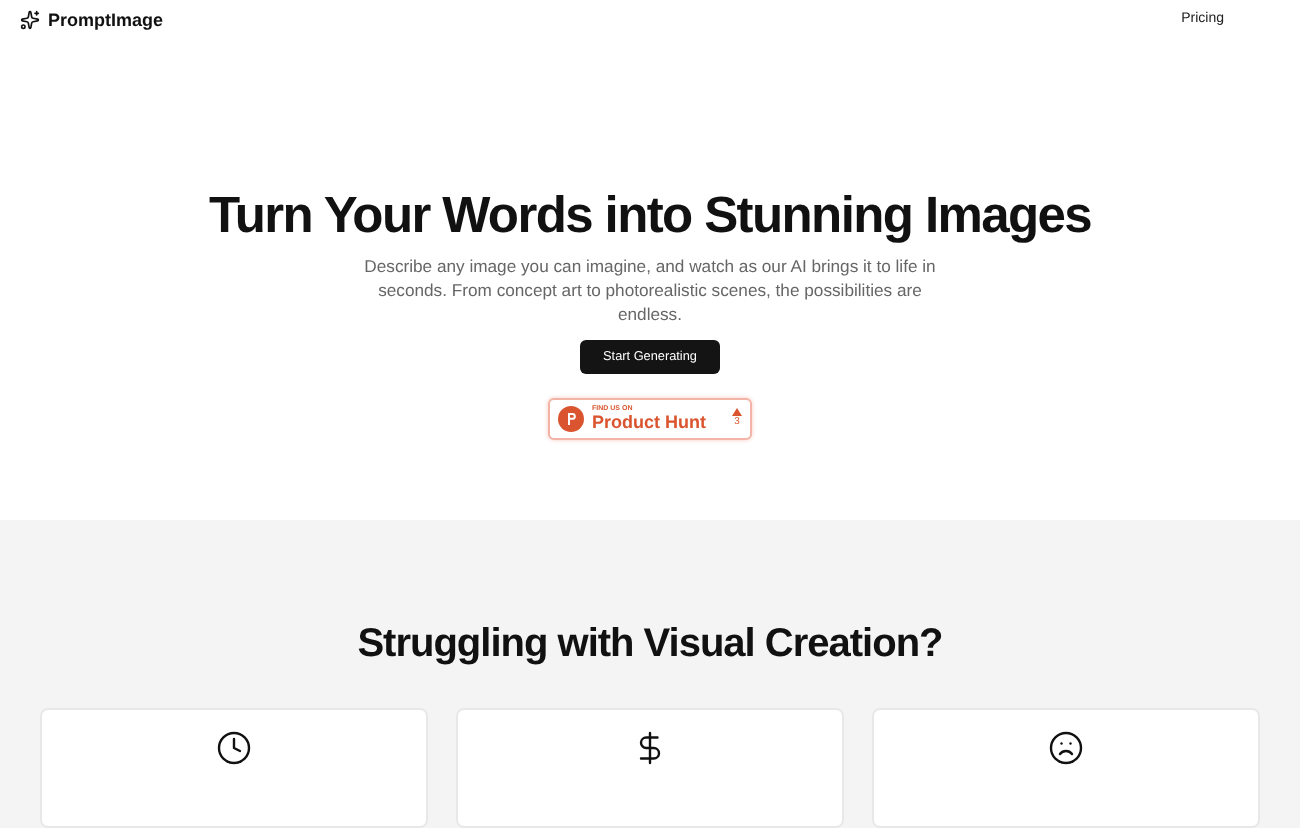 This screenshot has height=828, width=1300. Describe the element at coordinates (737, 412) in the screenshot. I see `upvote-icon` at that location.